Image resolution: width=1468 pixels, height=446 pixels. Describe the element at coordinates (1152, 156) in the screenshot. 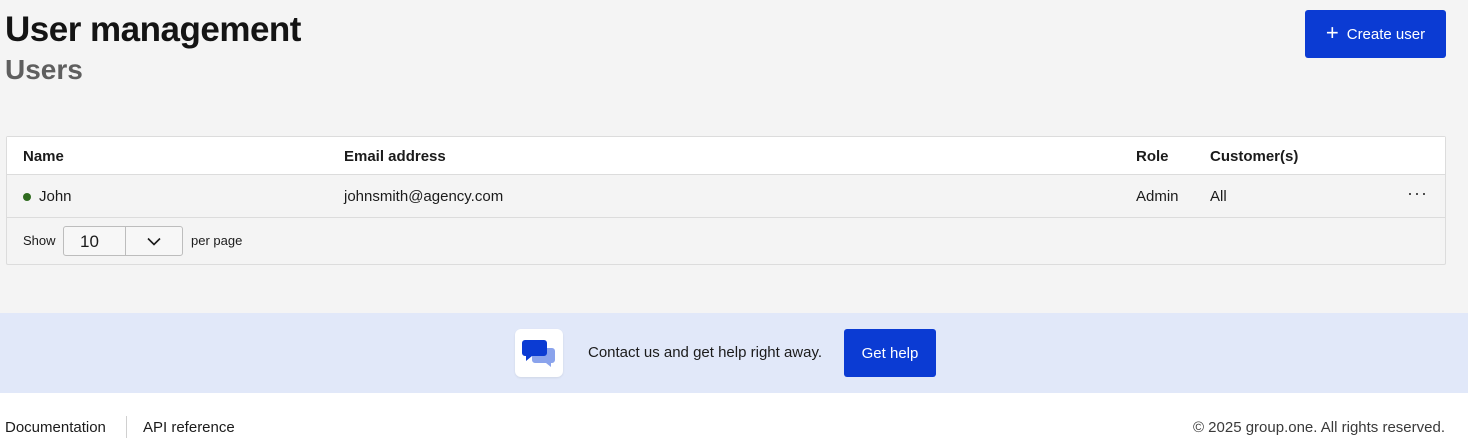

I see `column-header-role: Role` at that location.